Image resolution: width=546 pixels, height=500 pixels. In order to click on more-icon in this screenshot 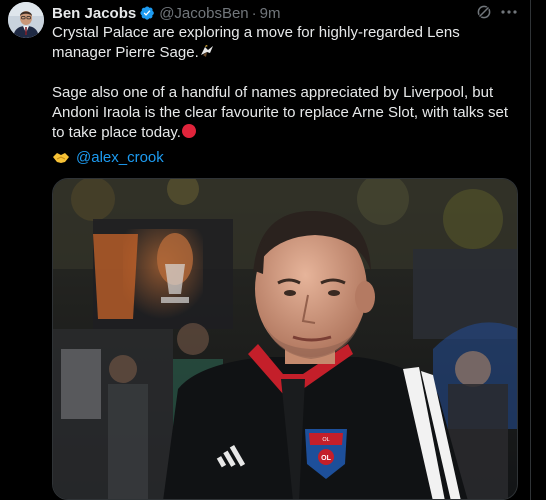, I will do `click(509, 12)`.